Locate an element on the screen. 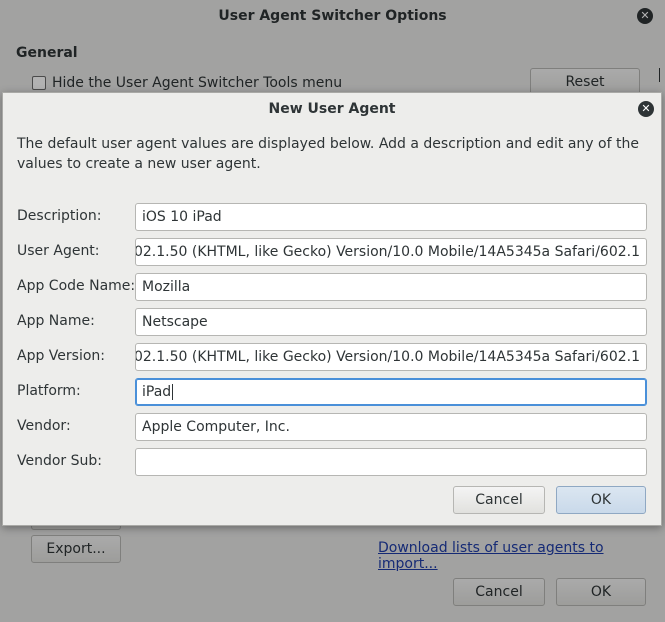 The image size is (665, 622). app-code-name-label: App Code Name: is located at coordinates (76, 286).